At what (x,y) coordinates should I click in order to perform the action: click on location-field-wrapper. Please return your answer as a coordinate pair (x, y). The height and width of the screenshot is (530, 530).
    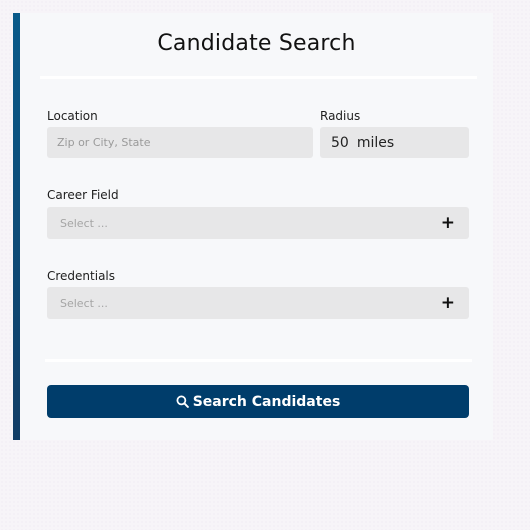
    Looking at the image, I should click on (180, 142).